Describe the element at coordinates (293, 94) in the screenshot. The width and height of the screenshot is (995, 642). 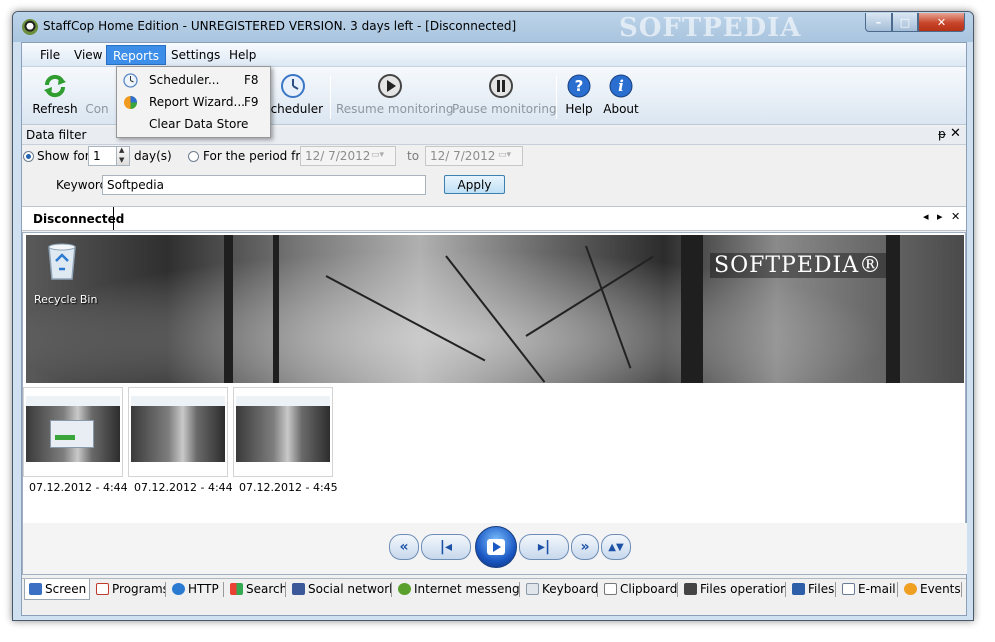
I see `scheduler-button: Scheduler` at that location.